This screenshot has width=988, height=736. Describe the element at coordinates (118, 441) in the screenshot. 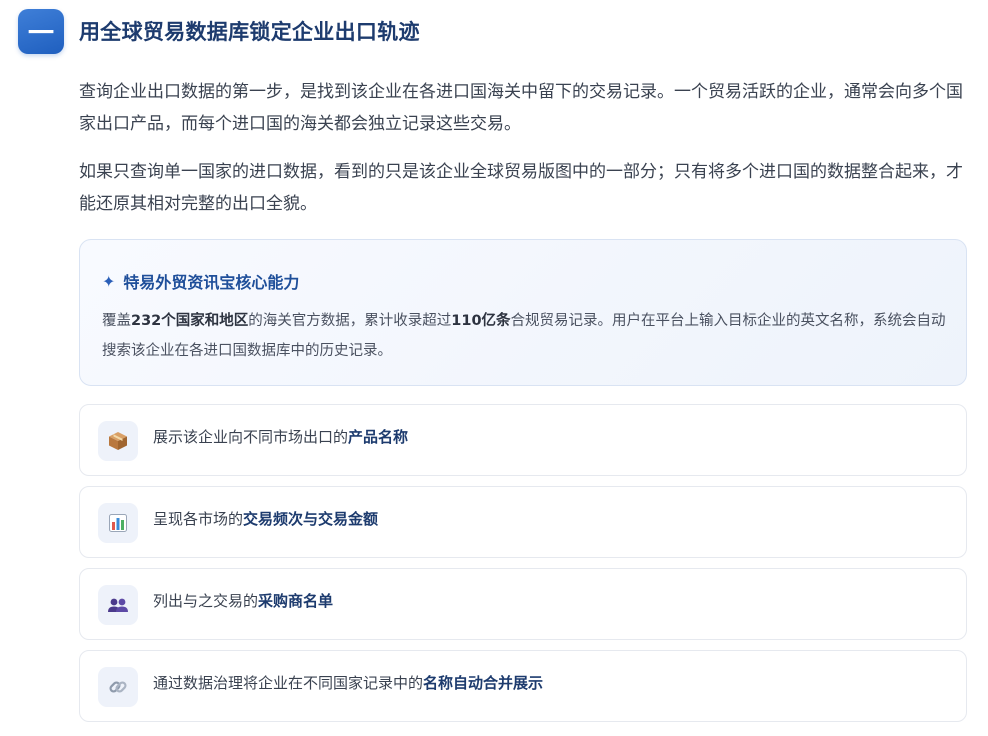

I see `package-icon` at that location.